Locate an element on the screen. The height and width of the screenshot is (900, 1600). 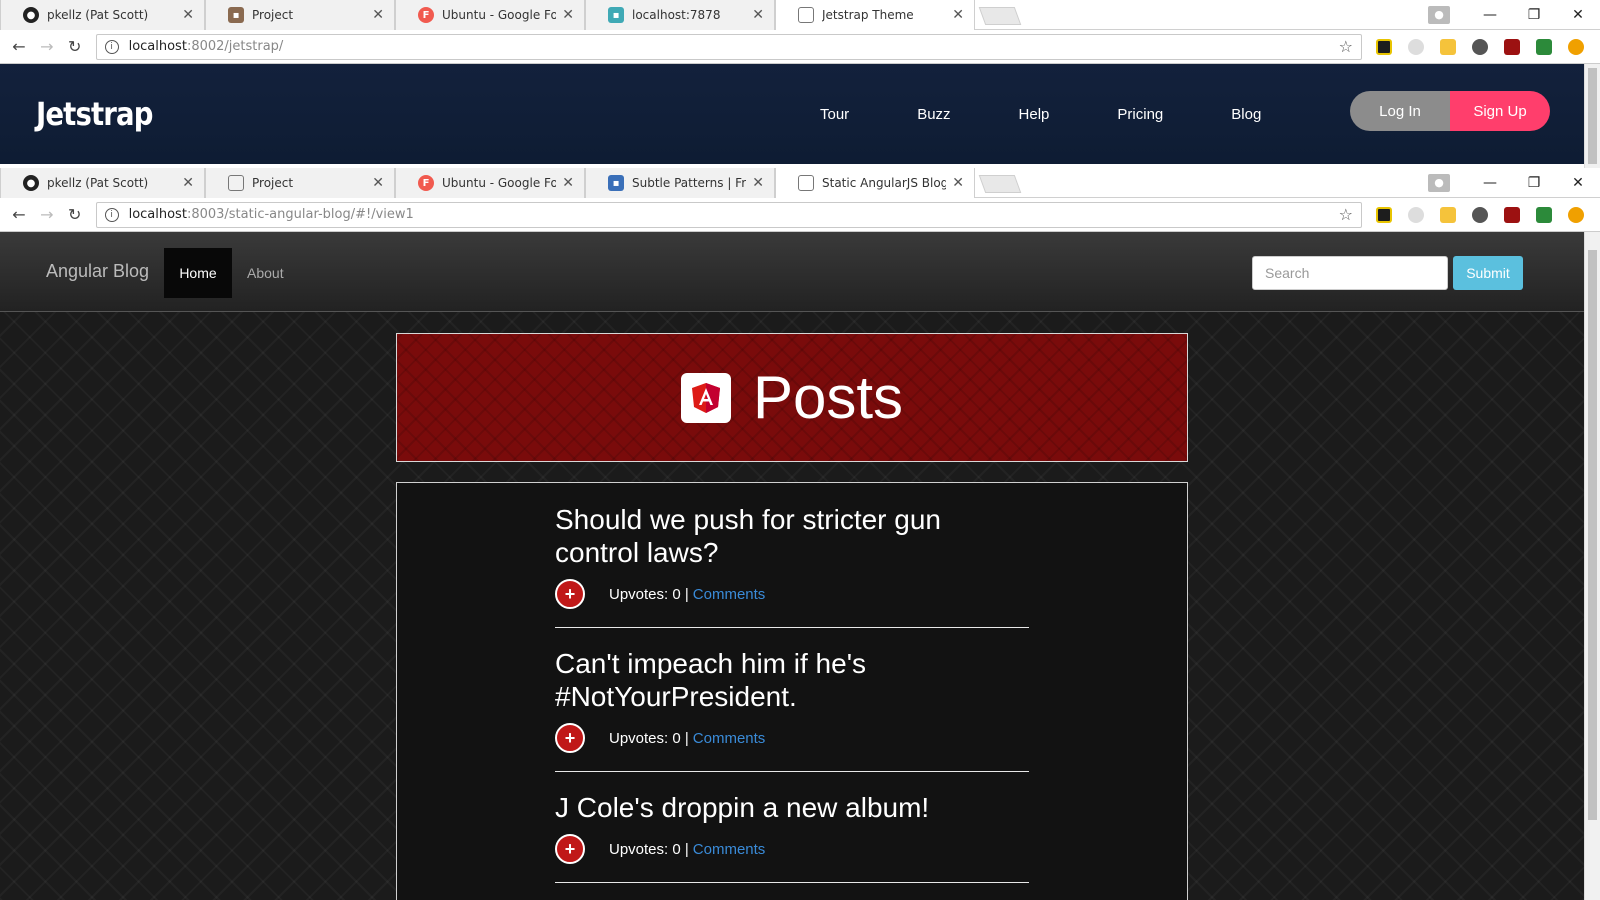
tab-jetstrap-theme: Jetstrap Theme ✕ is located at coordinates (875, 15).